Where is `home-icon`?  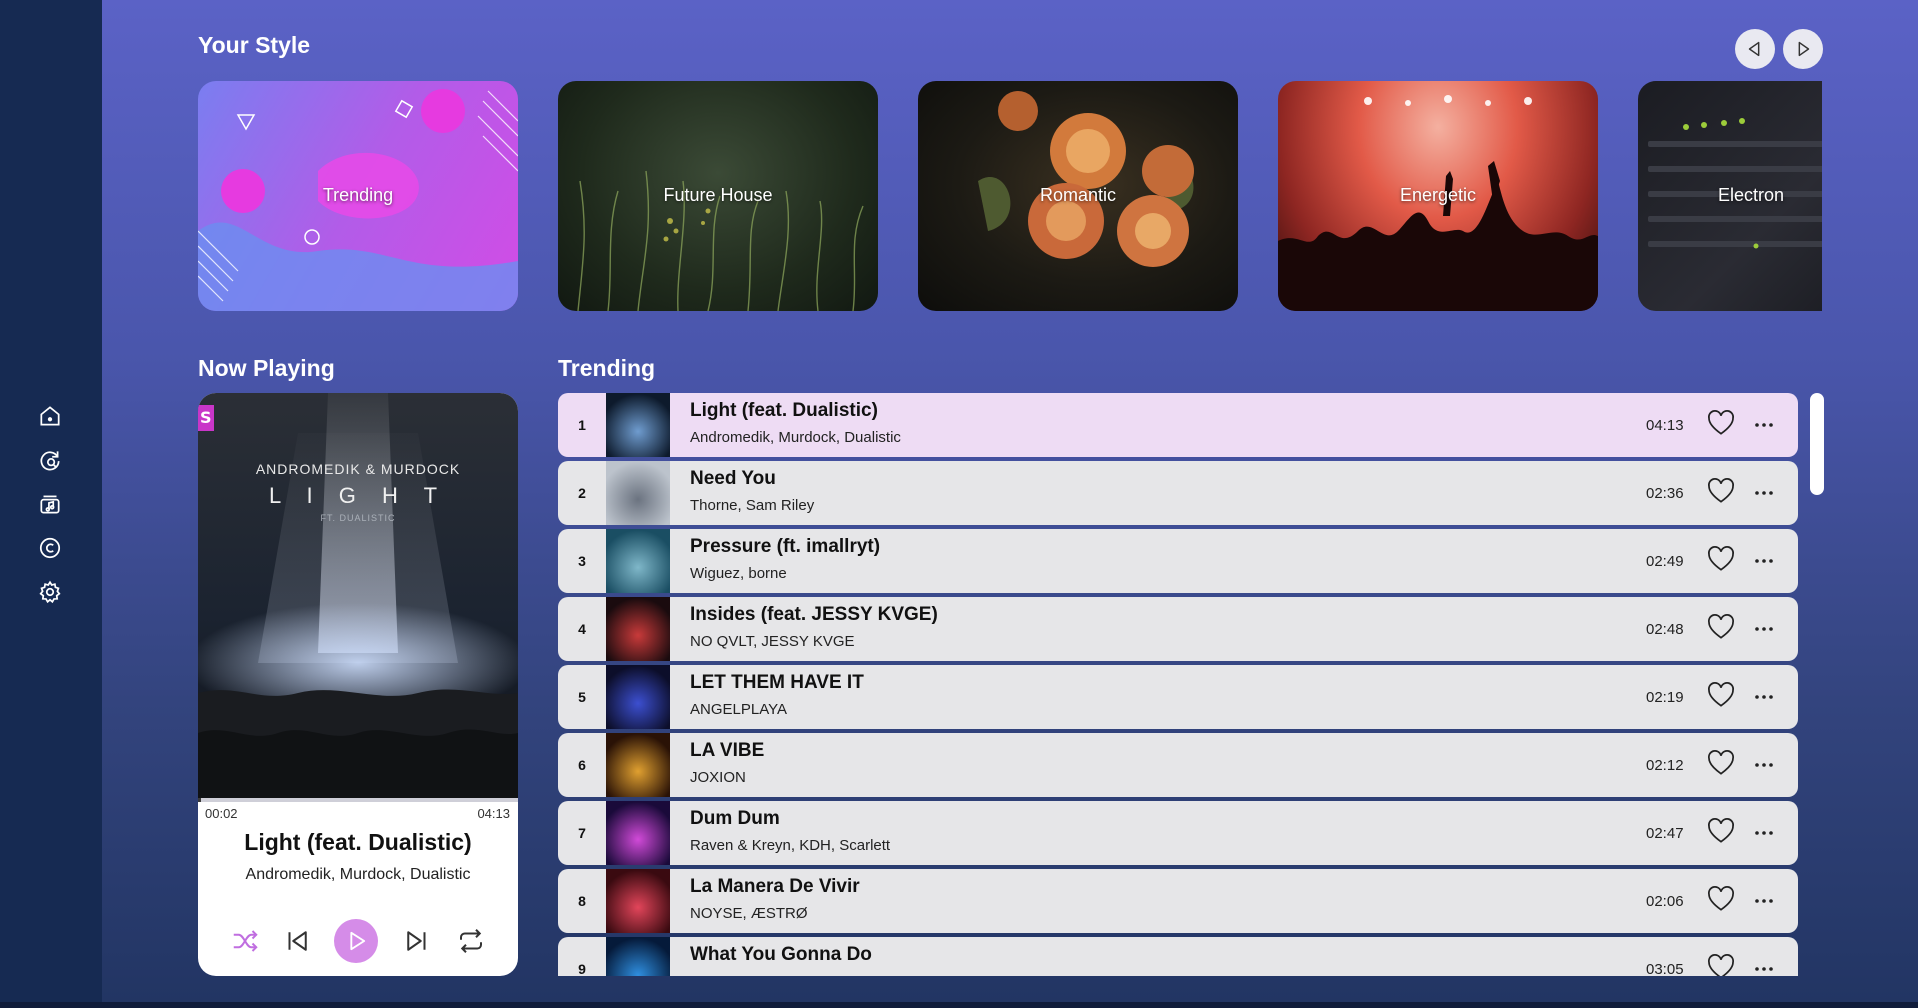 home-icon is located at coordinates (50, 416).